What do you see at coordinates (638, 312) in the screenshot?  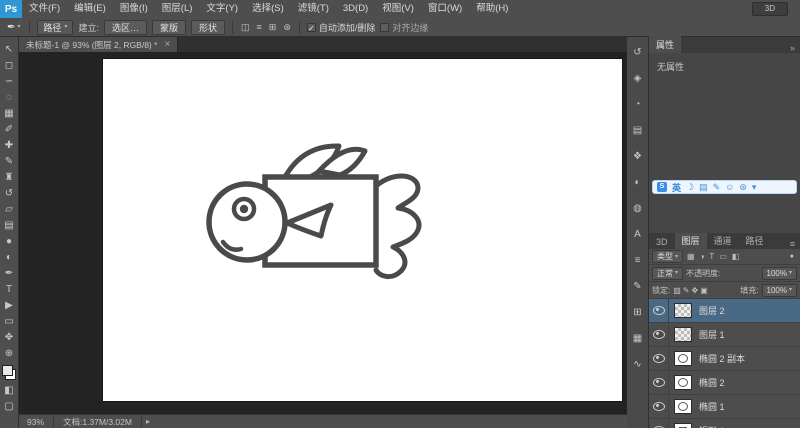 I see `clone-source-panel-icon: ⊞` at bounding box center [638, 312].